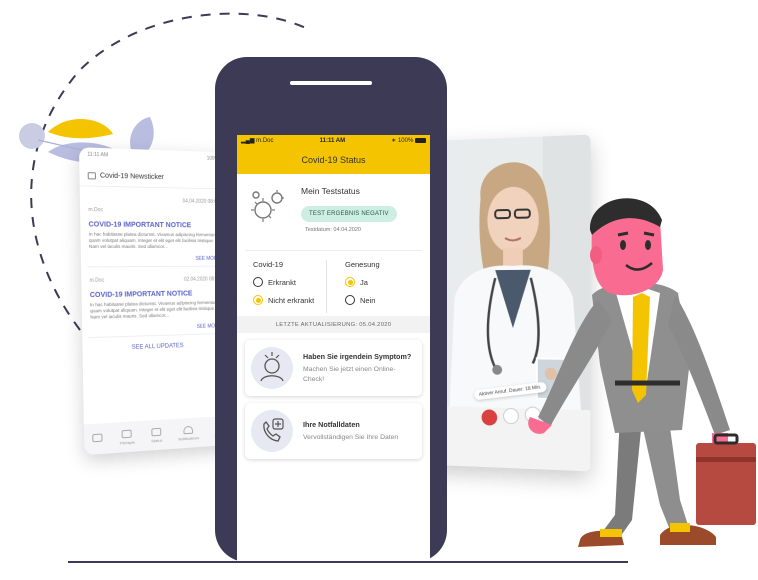 This screenshot has width=758, height=580. I want to click on recovery-title: Genesung, so click(362, 264).